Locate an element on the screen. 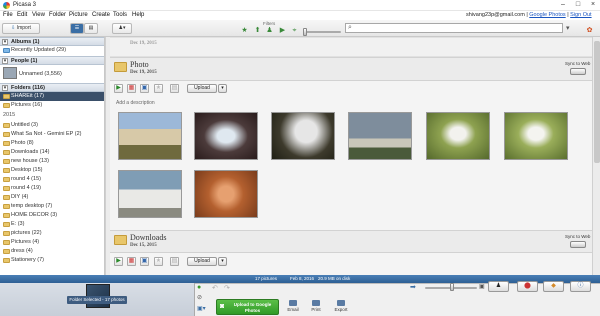  sidebar-folder: E: (3) is located at coordinates (52, 224).